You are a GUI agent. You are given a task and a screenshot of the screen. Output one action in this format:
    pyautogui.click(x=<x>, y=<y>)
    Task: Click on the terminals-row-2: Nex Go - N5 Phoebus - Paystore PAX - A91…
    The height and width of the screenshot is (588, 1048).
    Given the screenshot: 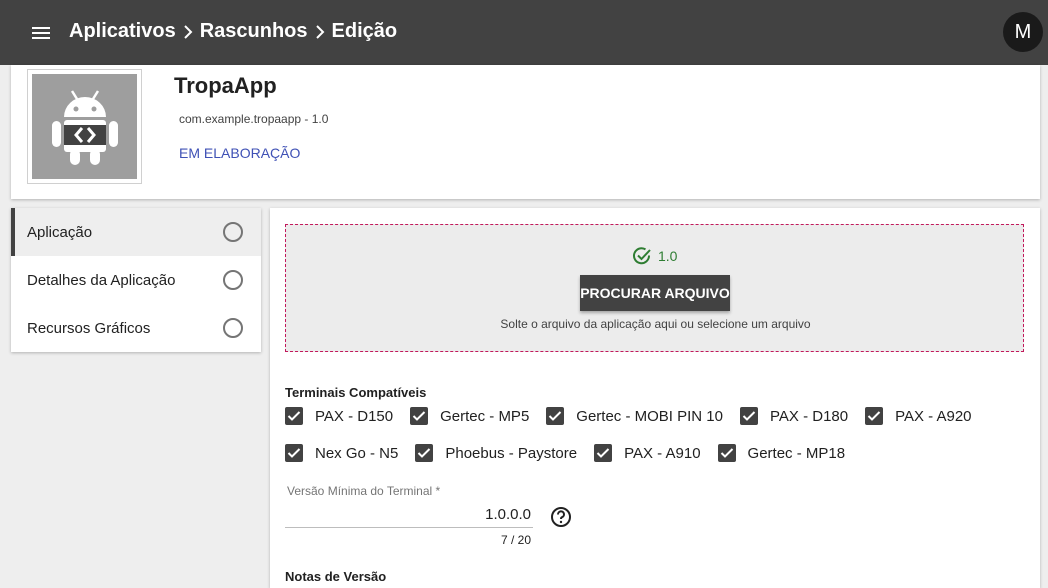 What is the action you would take?
    pyautogui.click(x=573, y=453)
    